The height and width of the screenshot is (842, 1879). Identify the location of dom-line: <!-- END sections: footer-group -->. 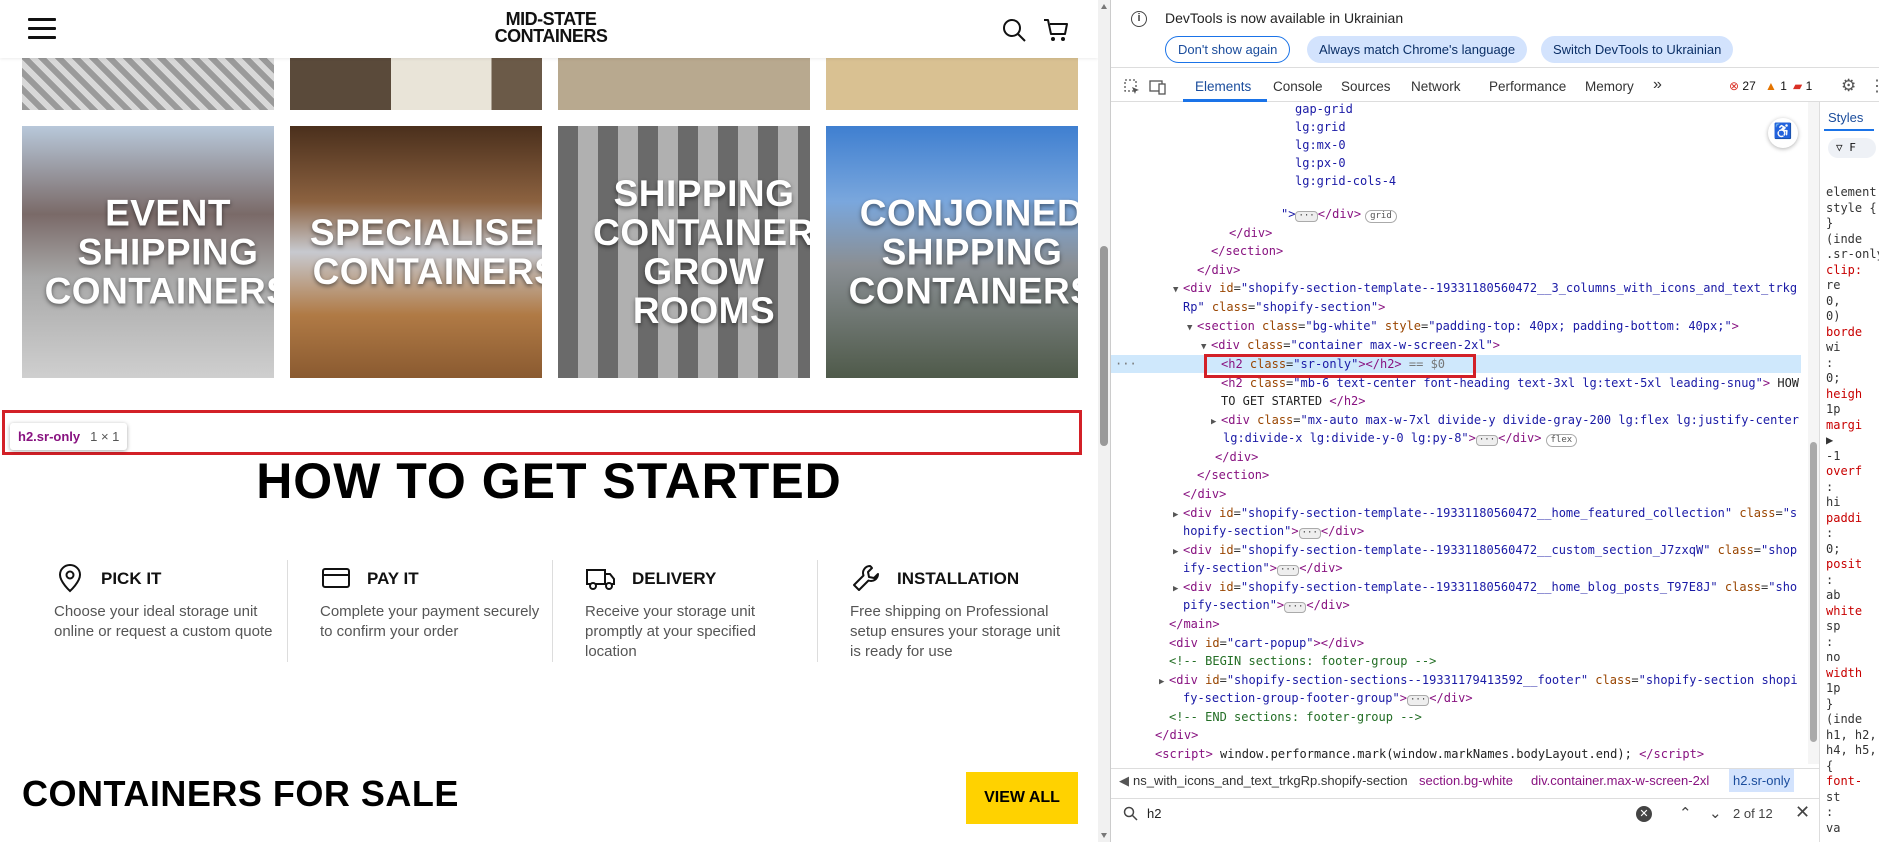
(1295, 717).